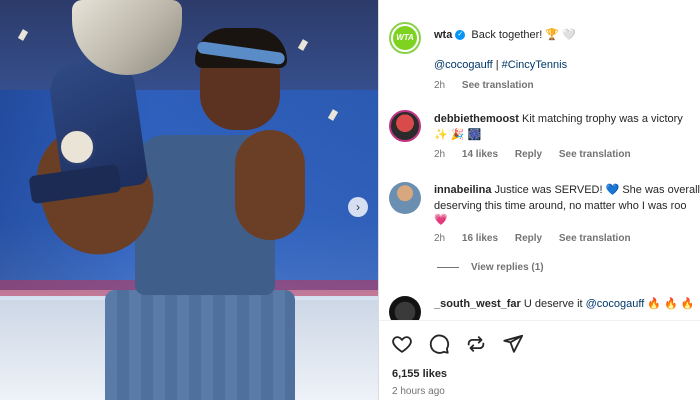 The width and height of the screenshot is (700, 400). I want to click on actions-divider, so click(539, 320).